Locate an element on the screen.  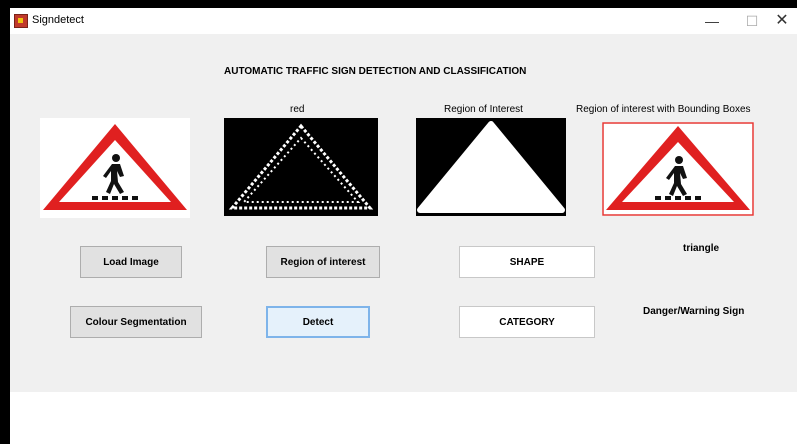
category-result: Danger/Warning Sign is located at coordinates (694, 311).